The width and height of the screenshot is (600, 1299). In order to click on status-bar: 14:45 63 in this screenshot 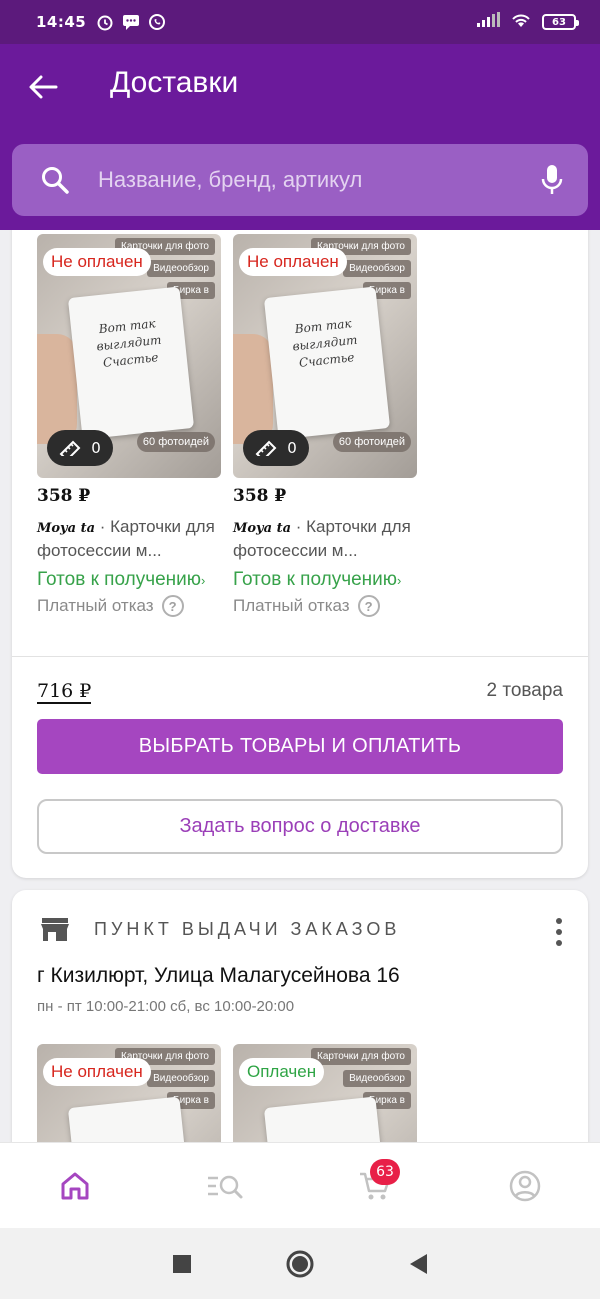, I will do `click(300, 22)`.